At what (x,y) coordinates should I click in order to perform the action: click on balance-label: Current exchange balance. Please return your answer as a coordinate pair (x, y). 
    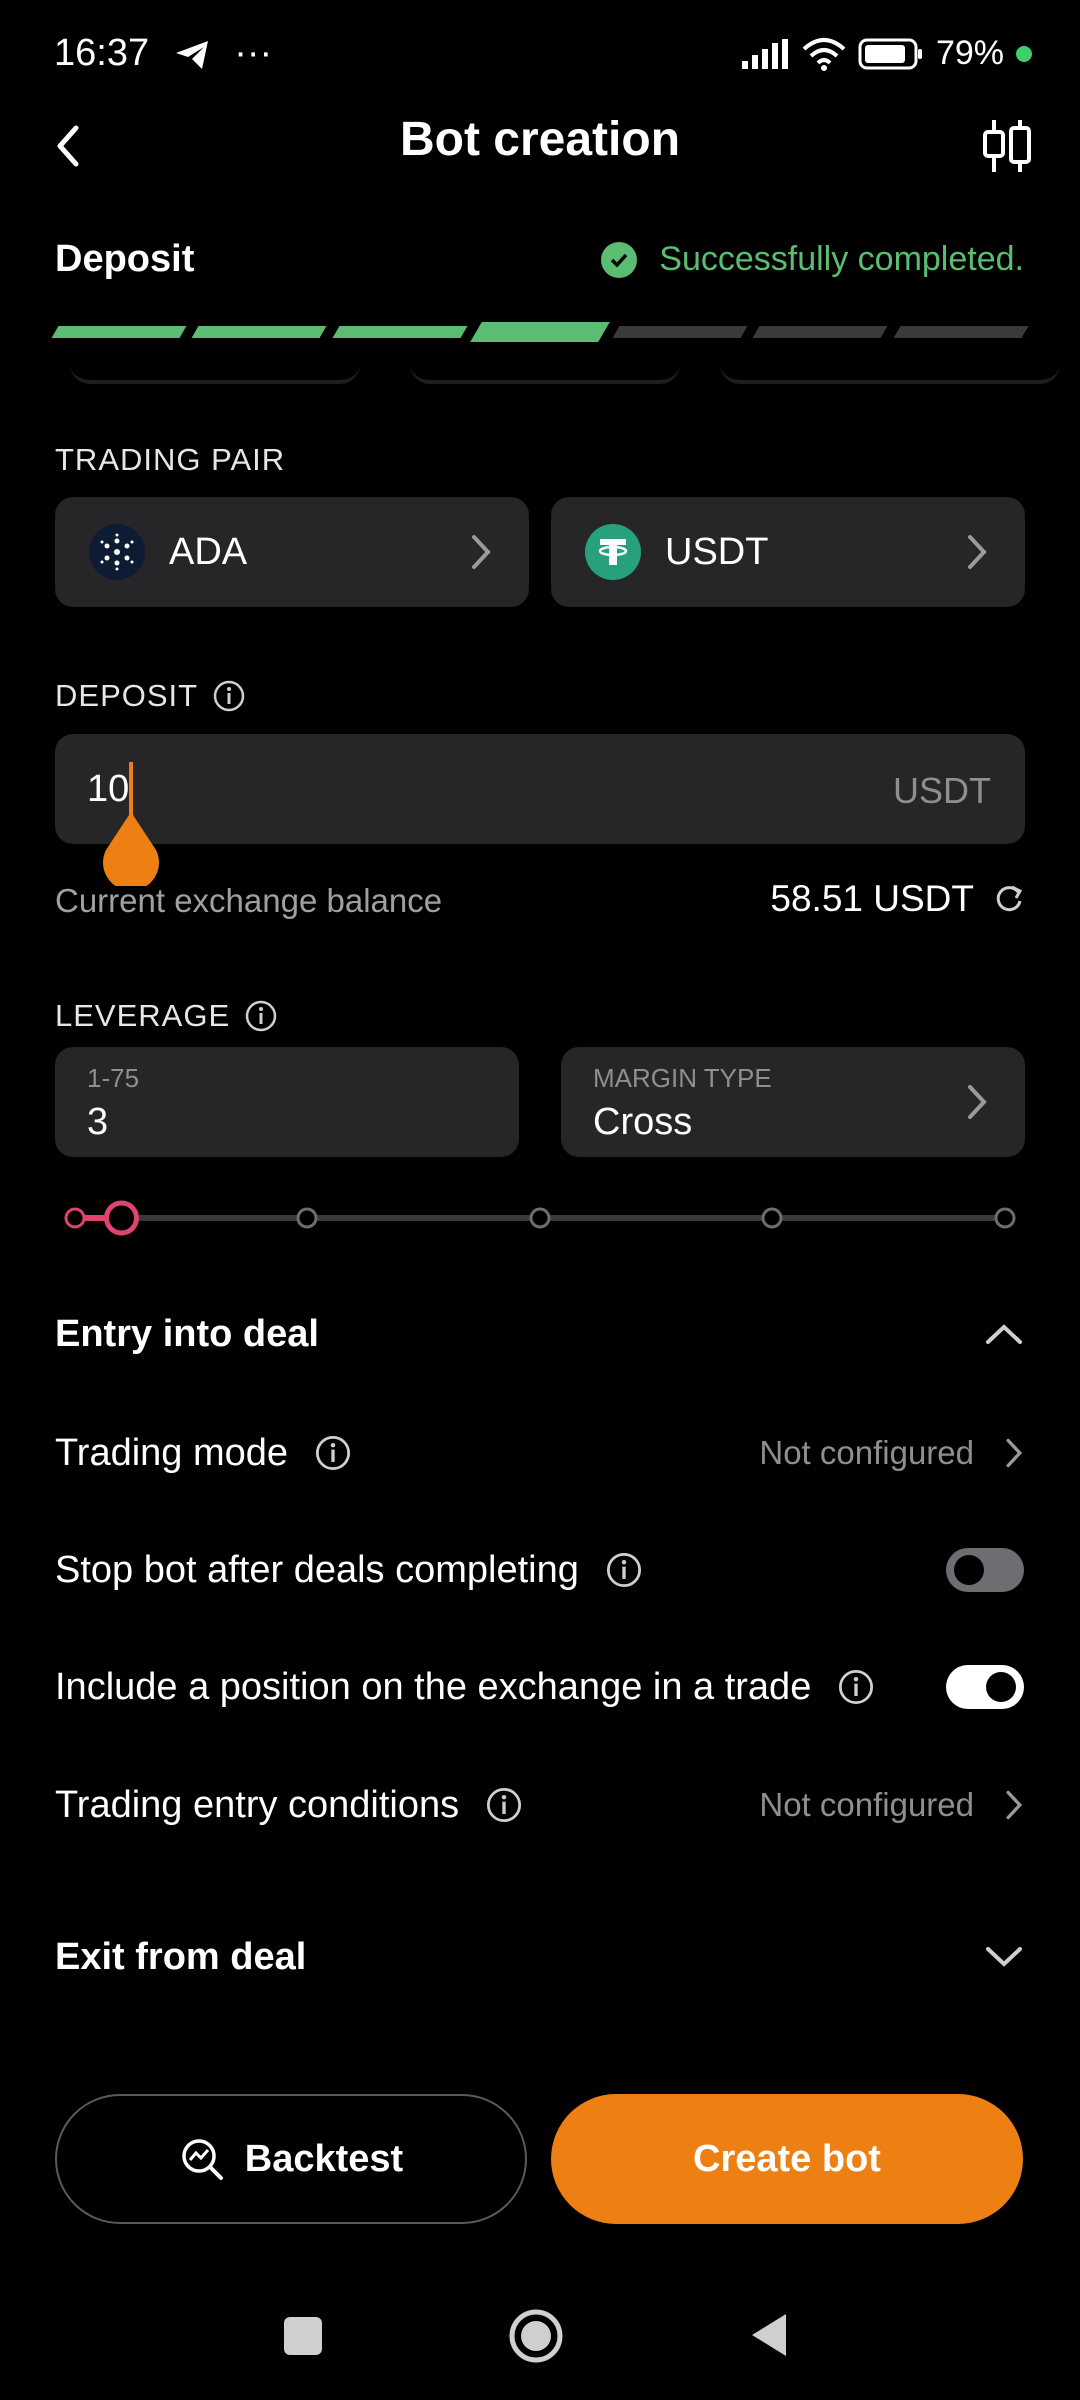
    Looking at the image, I should click on (249, 900).